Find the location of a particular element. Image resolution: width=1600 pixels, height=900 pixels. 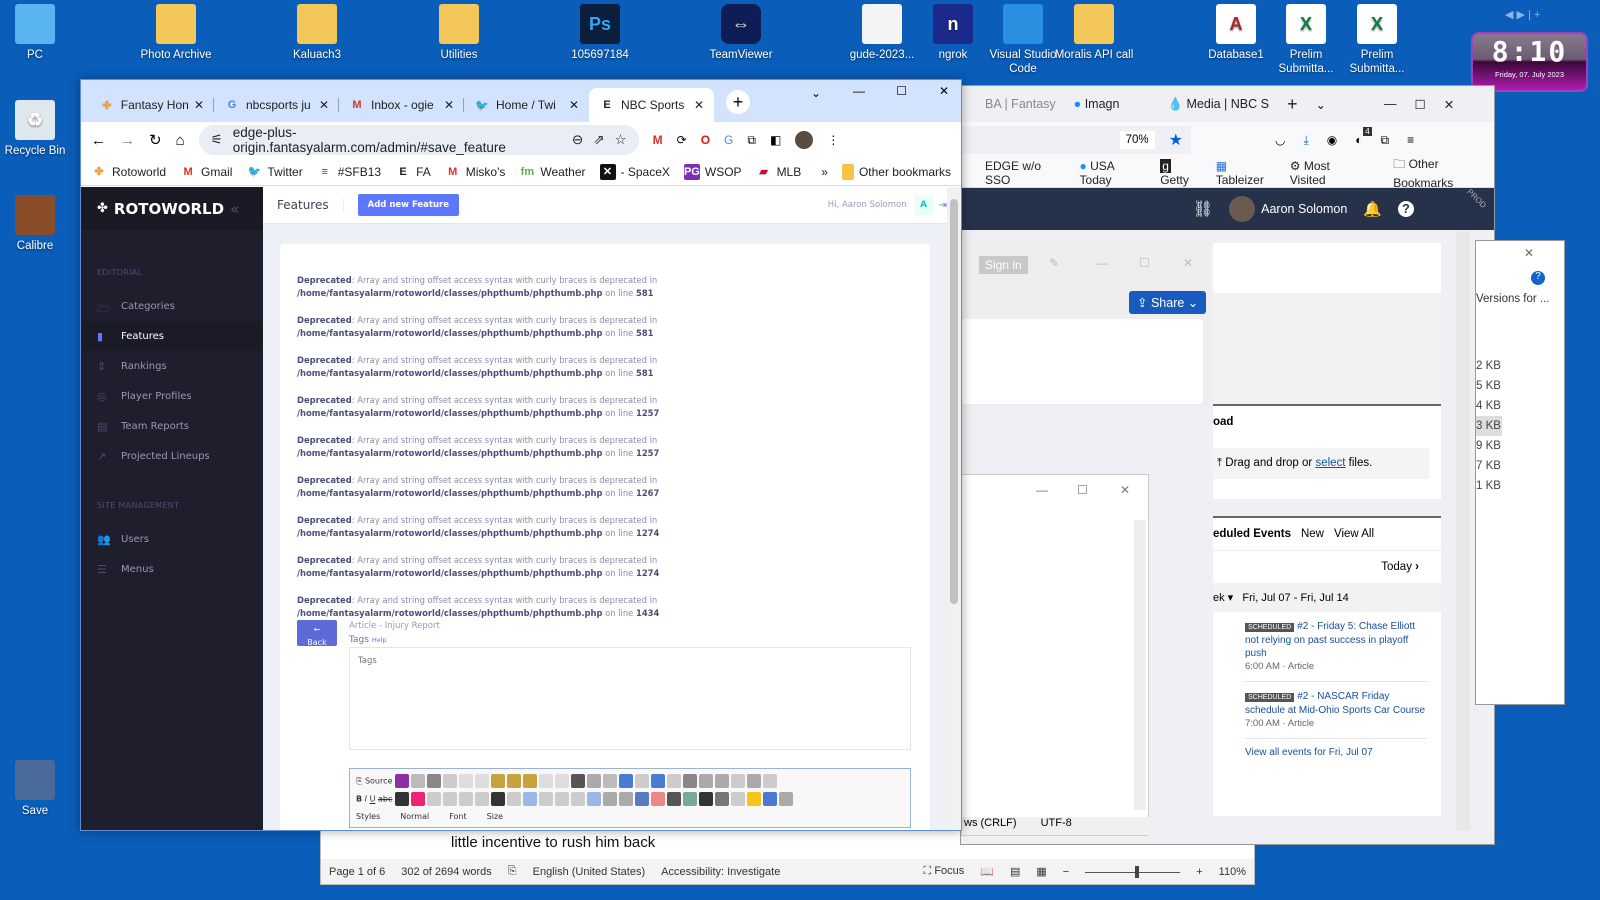

chrome-tab: M Inbox - ogie ✕ is located at coordinates (401, 105).